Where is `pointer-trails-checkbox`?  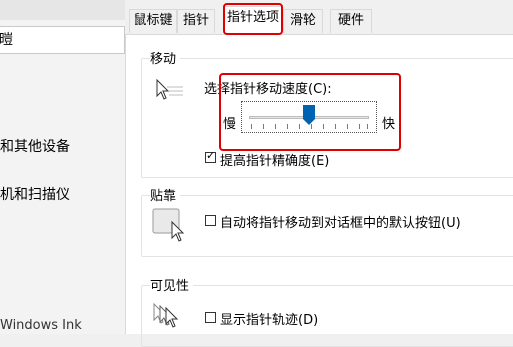 pointer-trails-checkbox is located at coordinates (210, 317).